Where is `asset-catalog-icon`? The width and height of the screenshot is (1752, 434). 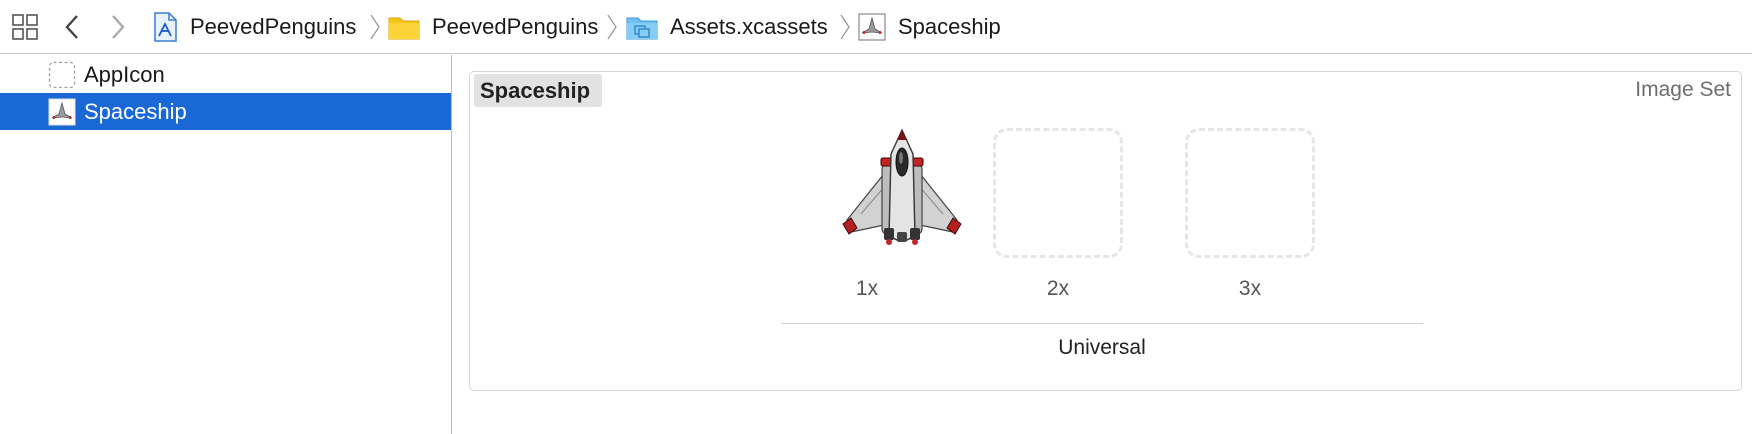
asset-catalog-icon is located at coordinates (642, 28).